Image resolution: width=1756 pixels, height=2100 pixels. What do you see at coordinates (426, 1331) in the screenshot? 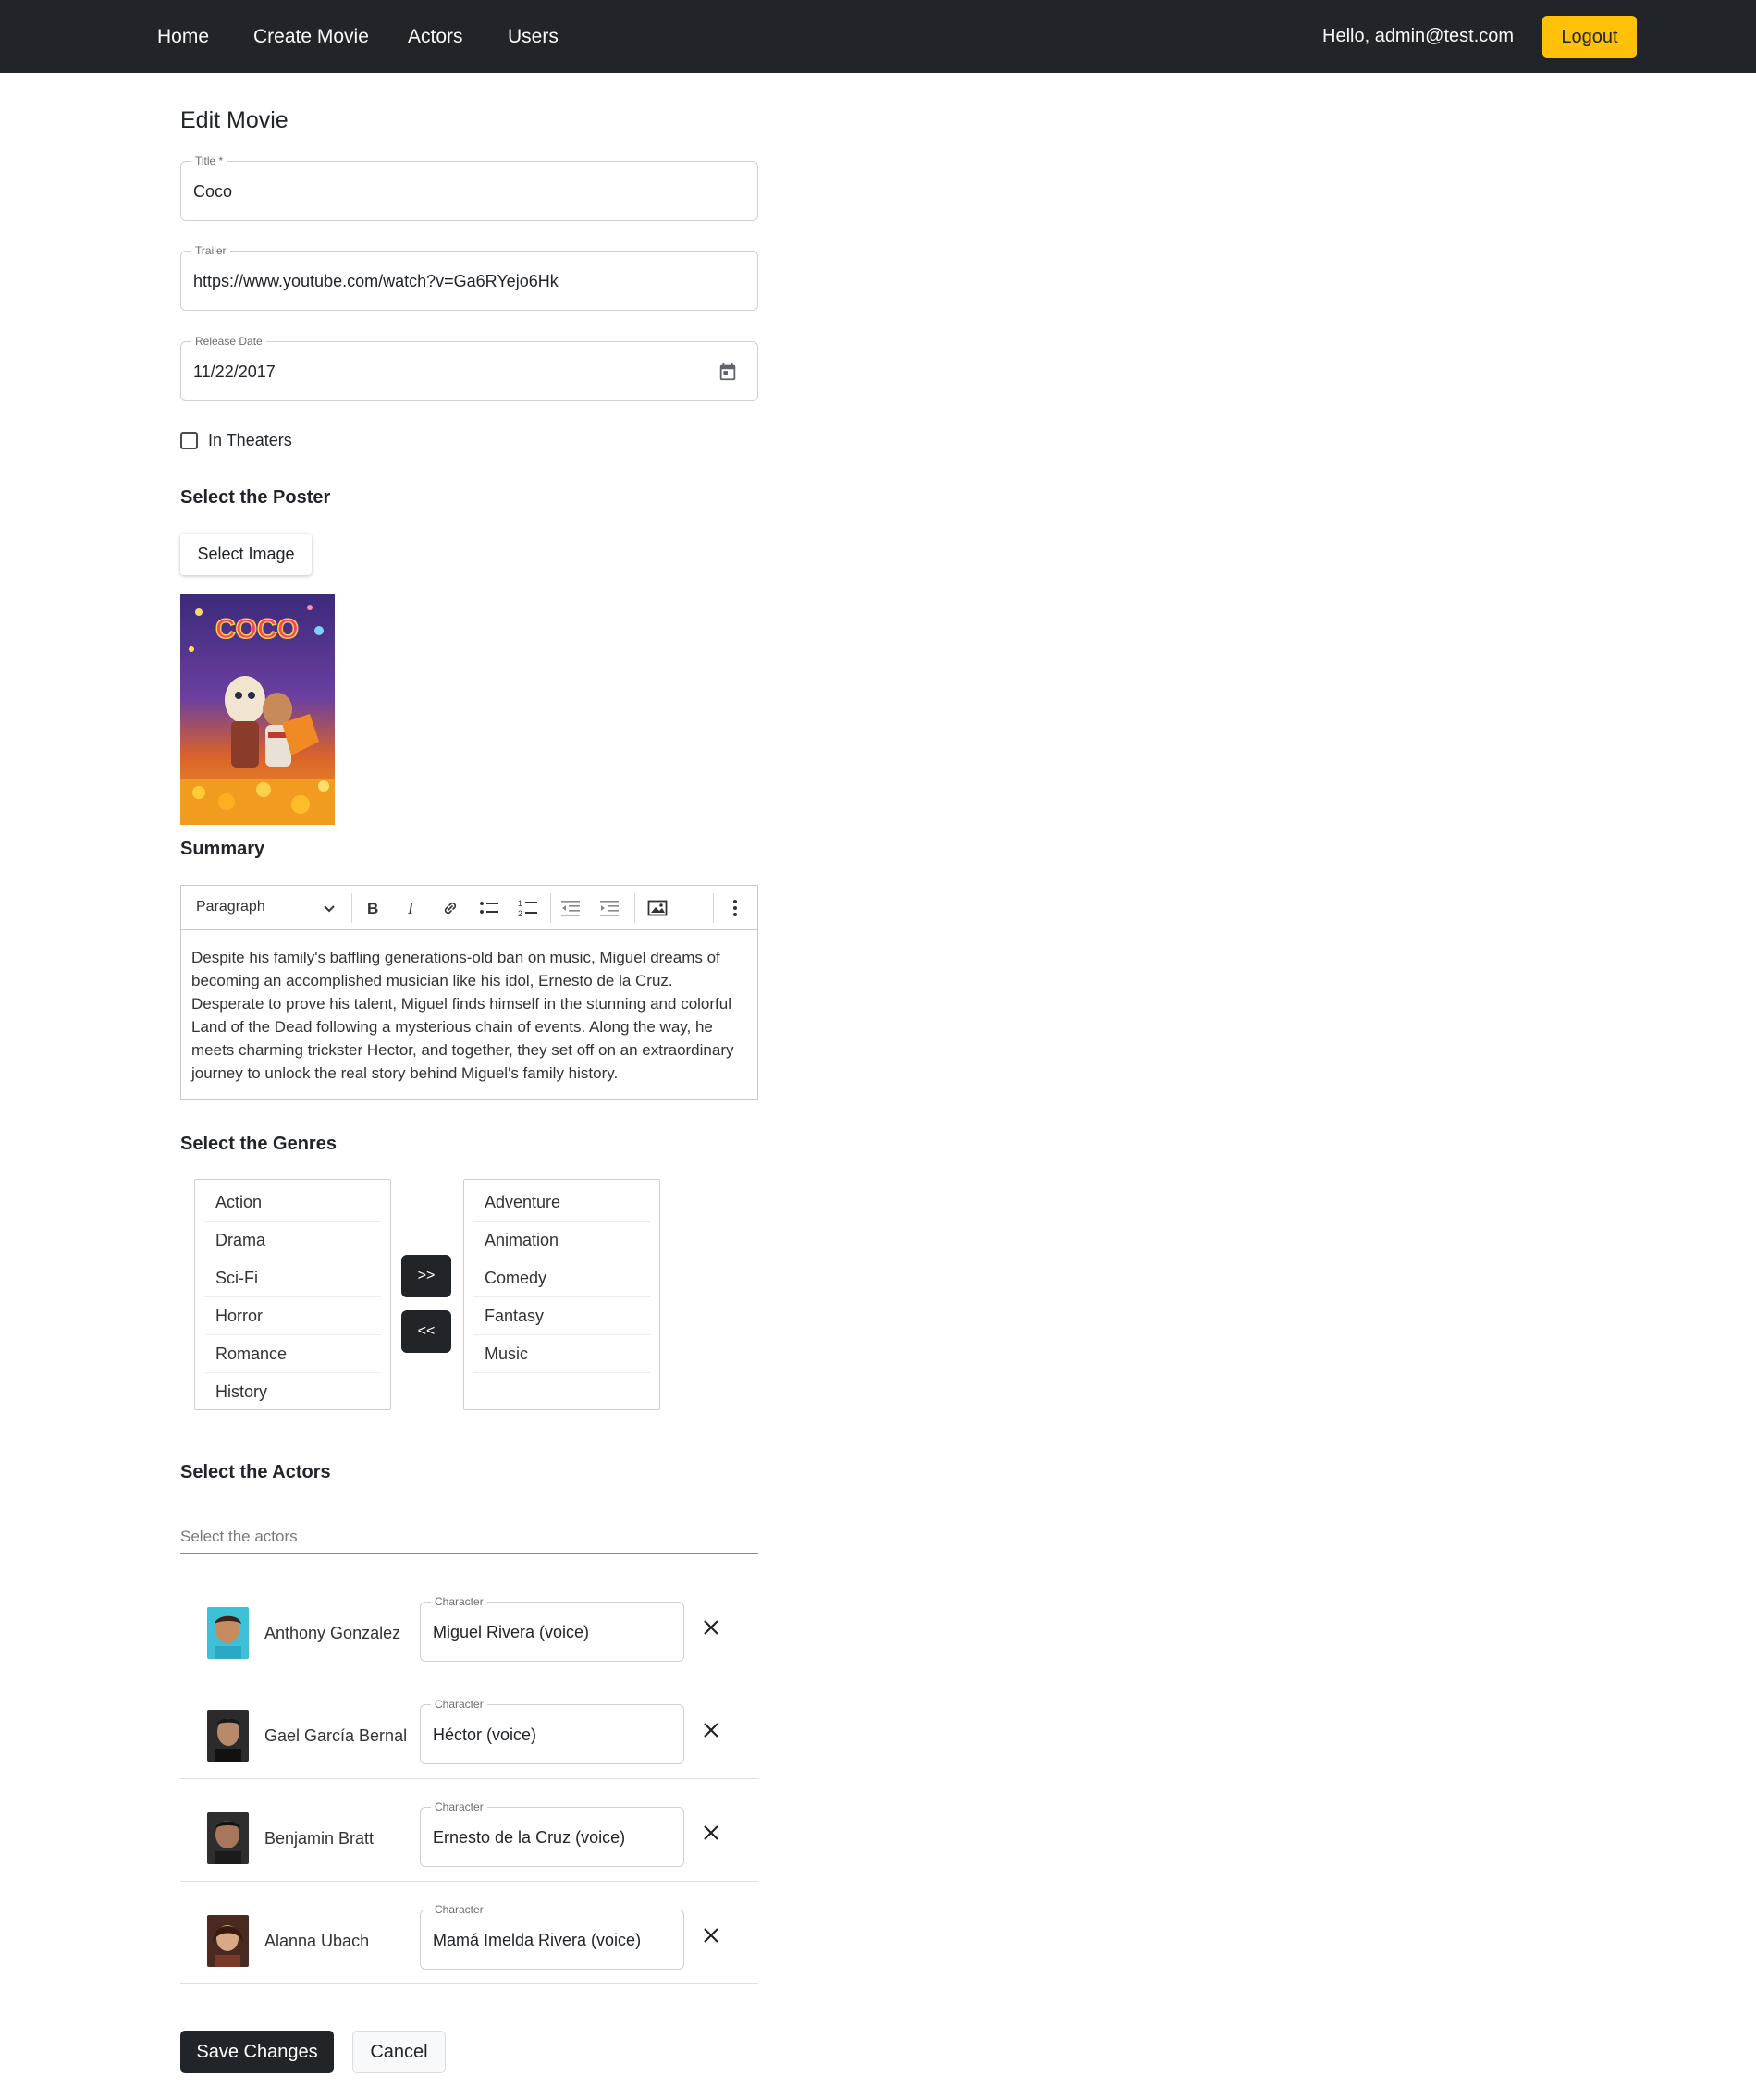
I see `remove-genres-button: <<` at bounding box center [426, 1331].